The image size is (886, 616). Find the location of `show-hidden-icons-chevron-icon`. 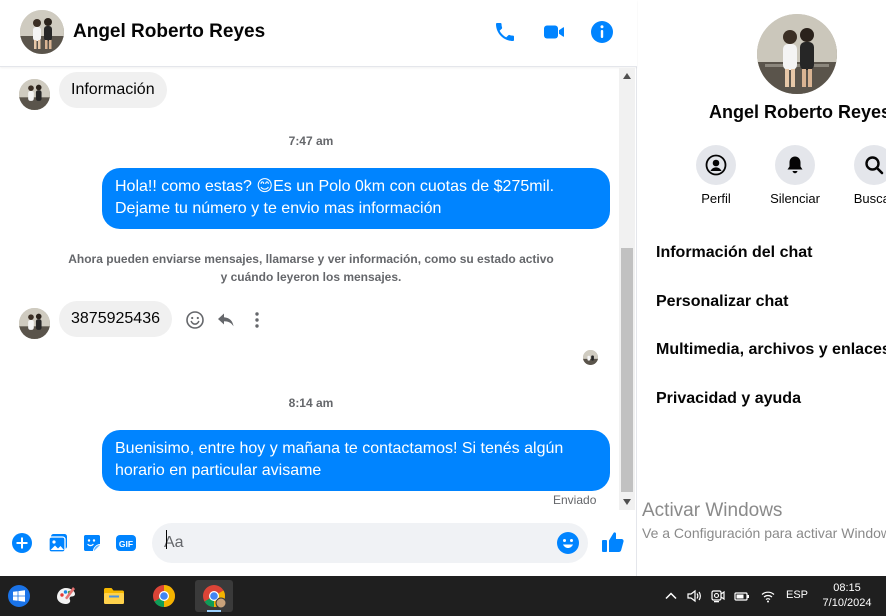

show-hidden-icons-chevron-icon is located at coordinates (671, 596).